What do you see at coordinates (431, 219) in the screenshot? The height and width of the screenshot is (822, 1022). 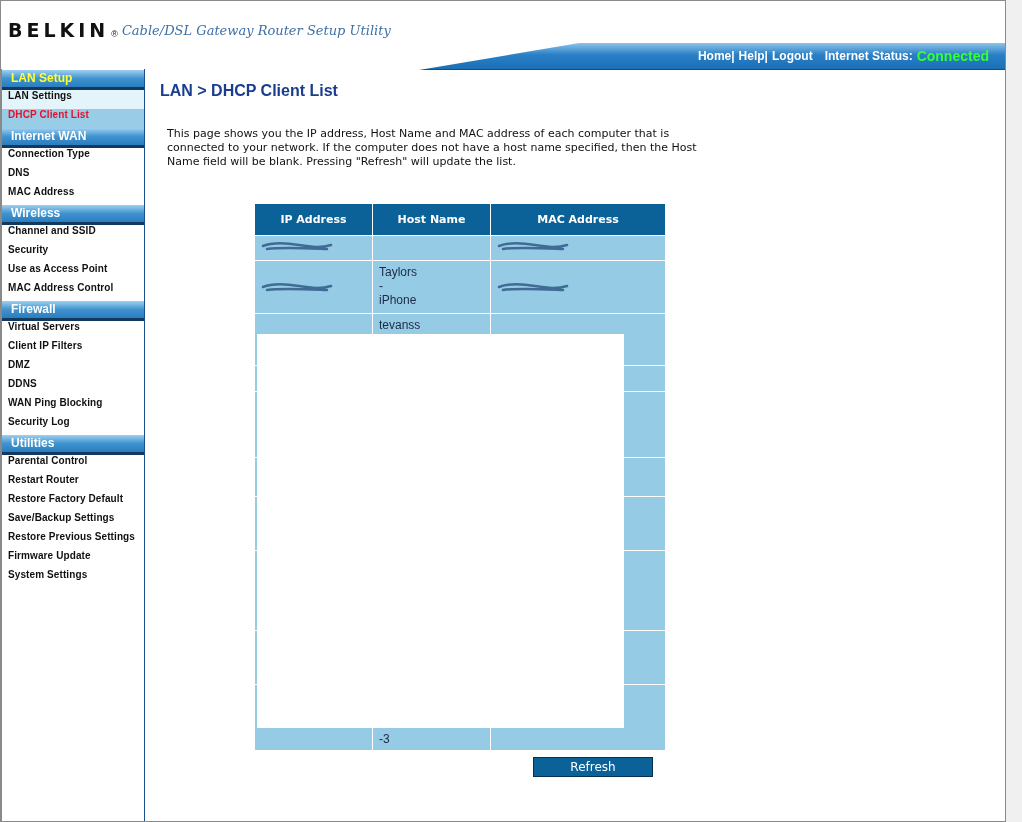 I see `column-header: Host Name` at bounding box center [431, 219].